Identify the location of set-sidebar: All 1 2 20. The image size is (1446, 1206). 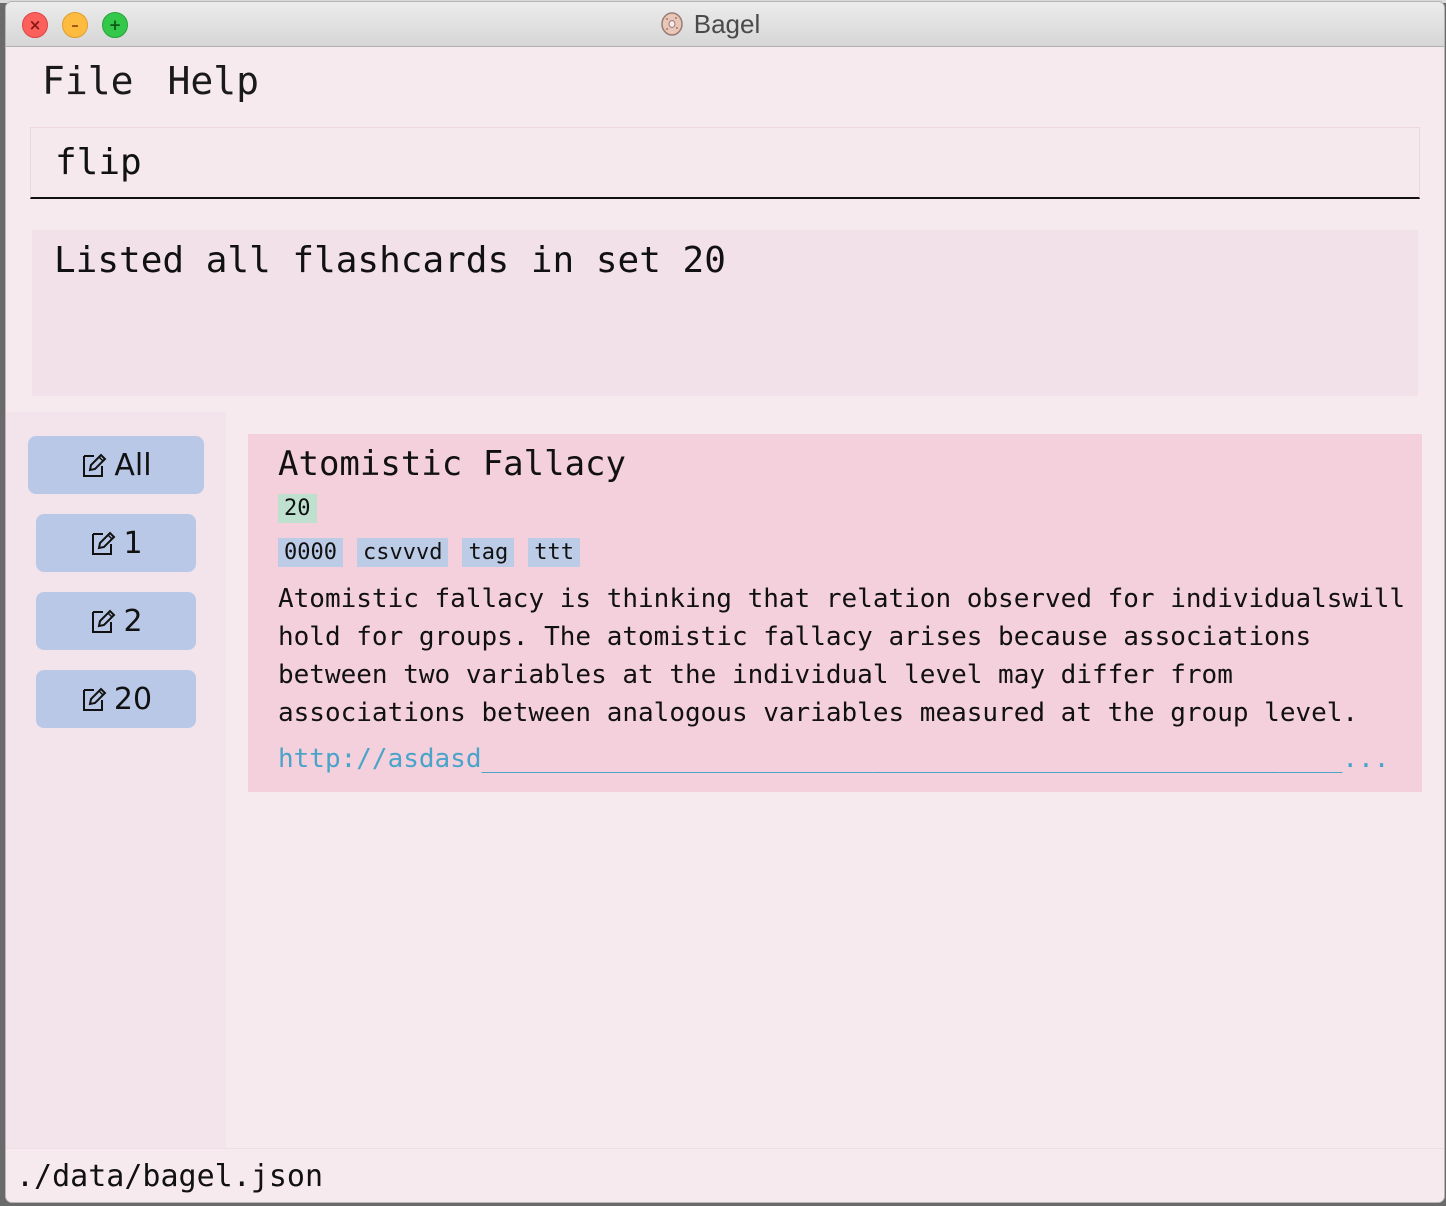
(116, 780).